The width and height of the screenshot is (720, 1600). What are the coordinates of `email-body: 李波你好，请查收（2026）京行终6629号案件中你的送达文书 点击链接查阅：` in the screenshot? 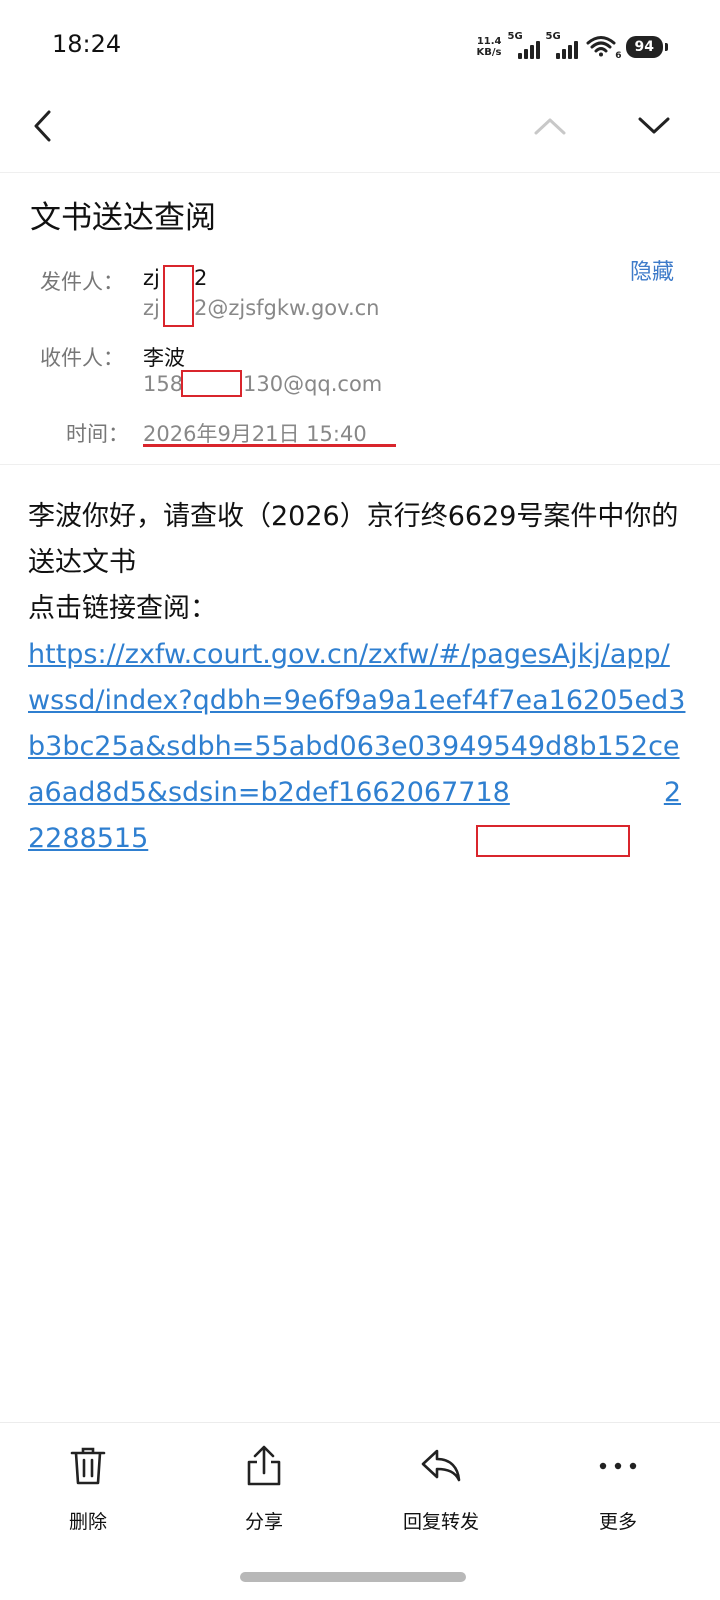 It's located at (358, 563).